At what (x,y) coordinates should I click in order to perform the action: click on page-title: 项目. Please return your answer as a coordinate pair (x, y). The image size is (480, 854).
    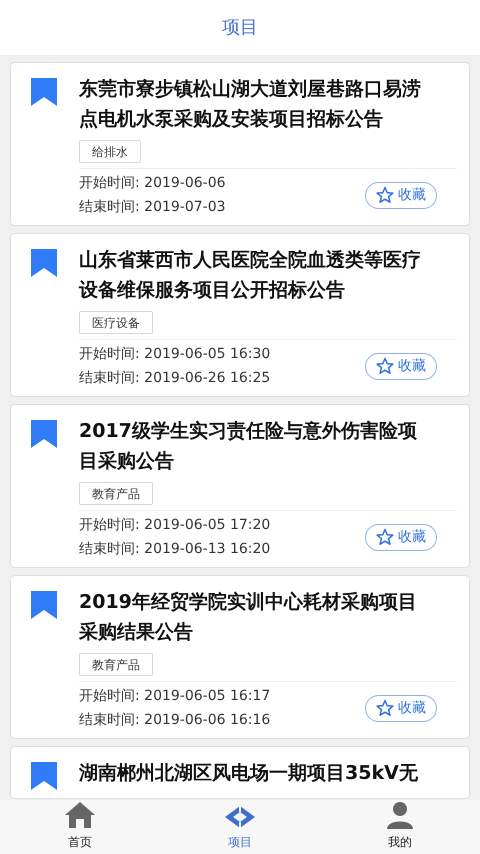
    Looking at the image, I should click on (240, 28).